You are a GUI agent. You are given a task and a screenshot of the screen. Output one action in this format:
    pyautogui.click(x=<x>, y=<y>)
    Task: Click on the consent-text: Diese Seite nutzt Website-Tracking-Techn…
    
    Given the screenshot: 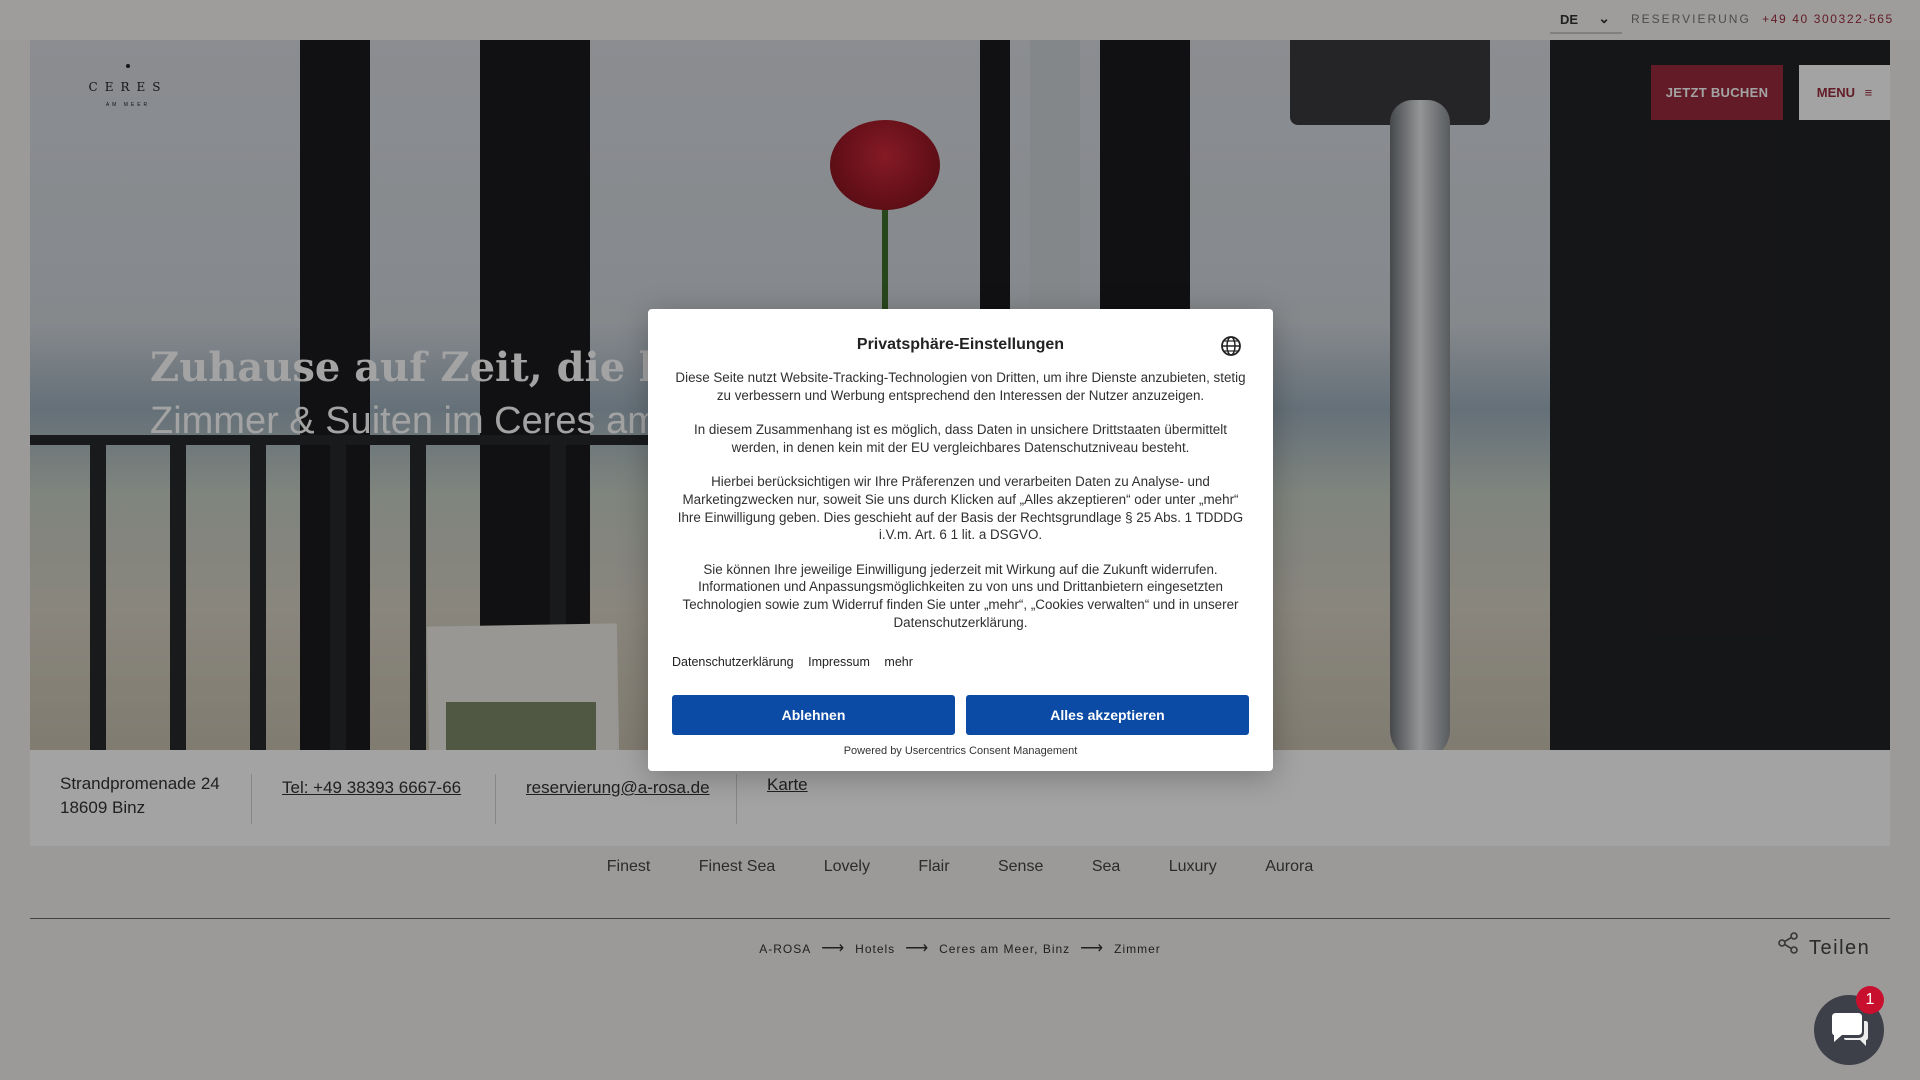 What is the action you would take?
    pyautogui.click(x=960, y=508)
    